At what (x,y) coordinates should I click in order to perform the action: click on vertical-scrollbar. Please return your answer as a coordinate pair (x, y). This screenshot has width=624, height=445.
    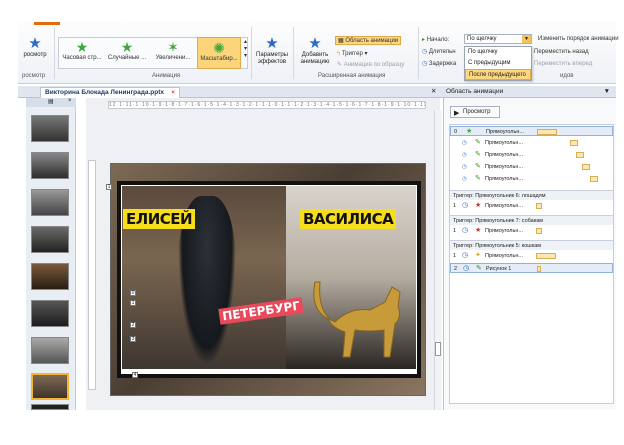
    Looking at the image, I should click on (438, 260).